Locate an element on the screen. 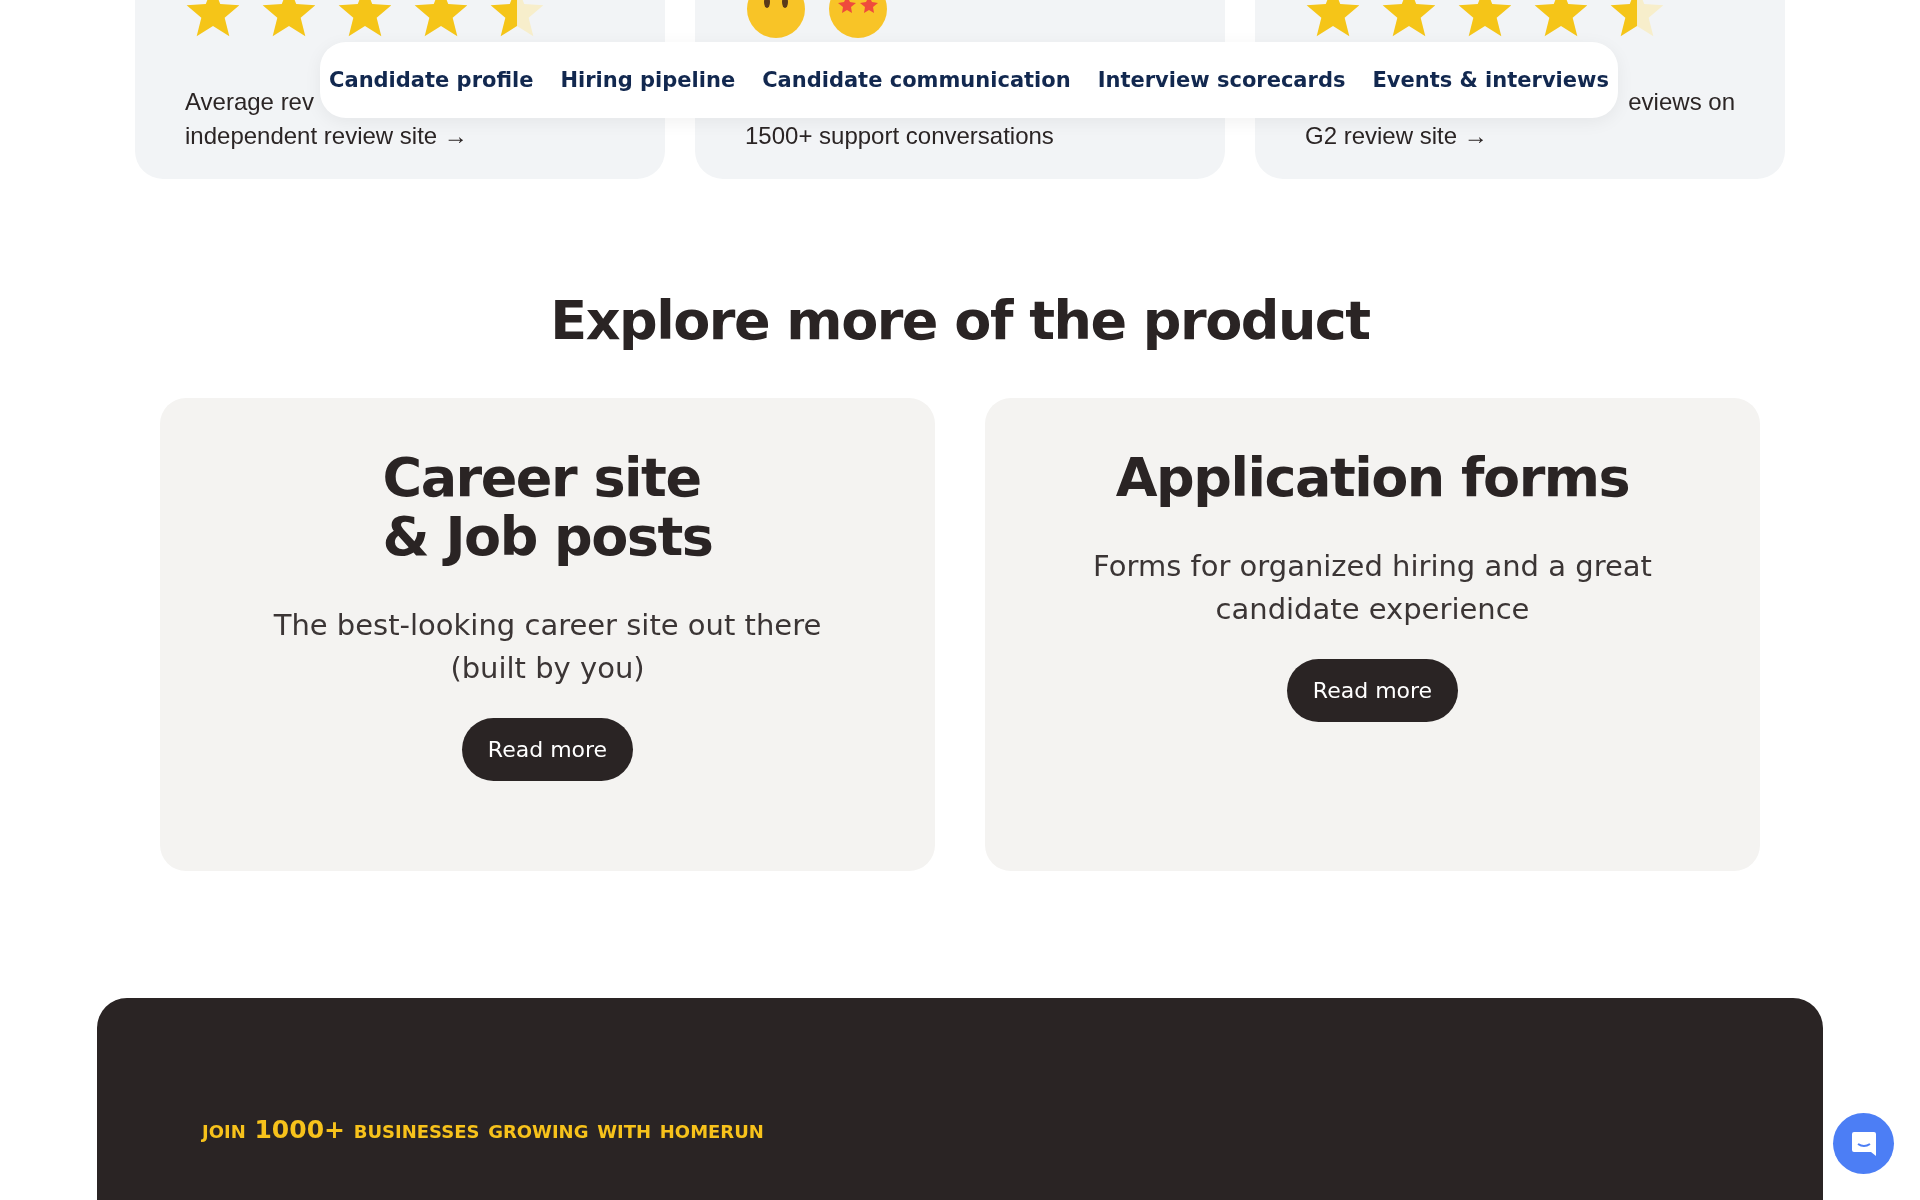 This screenshot has width=1920, height=1200. review-link: 1500+ support conversations is located at coordinates (899, 135).